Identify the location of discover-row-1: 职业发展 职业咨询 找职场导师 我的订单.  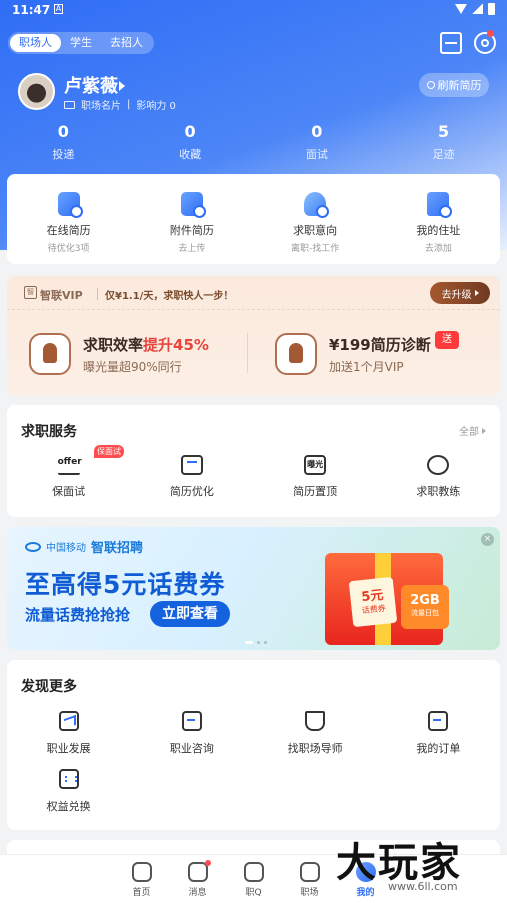
(253, 733).